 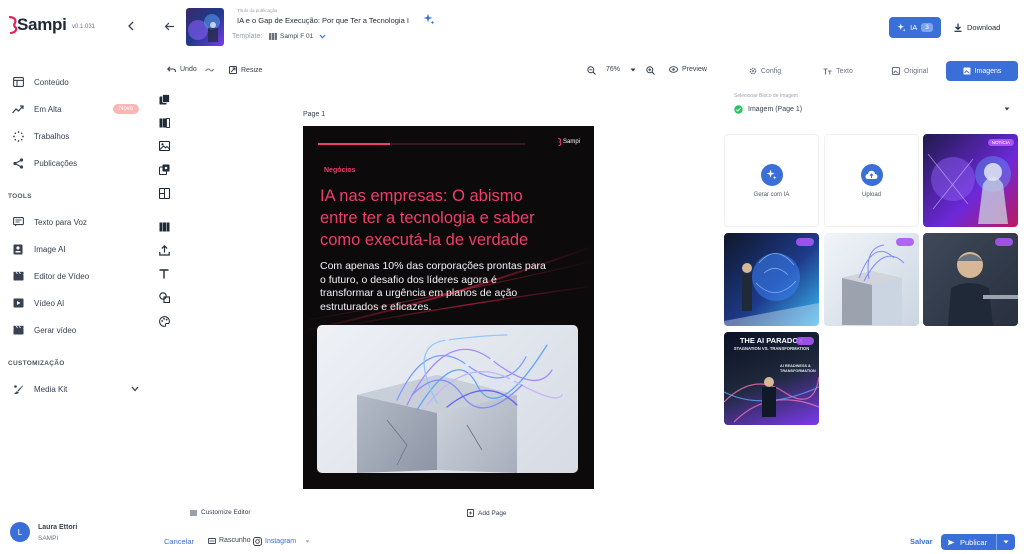 What do you see at coordinates (169, 26) in the screenshot?
I see `back-arrow-icon` at bounding box center [169, 26].